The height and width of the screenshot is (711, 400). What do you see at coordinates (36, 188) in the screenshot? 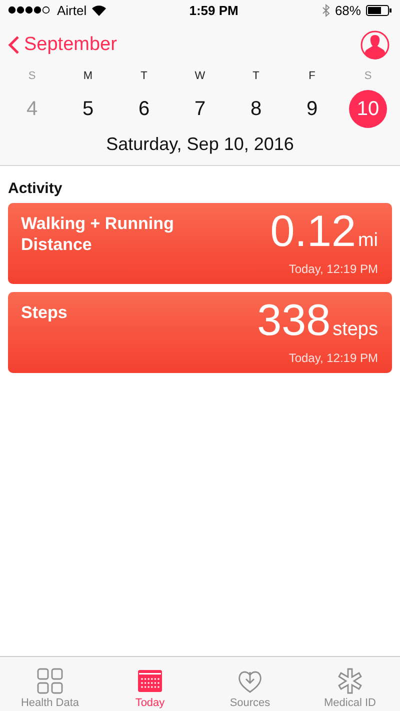
I see `section-title: Activity` at bounding box center [36, 188].